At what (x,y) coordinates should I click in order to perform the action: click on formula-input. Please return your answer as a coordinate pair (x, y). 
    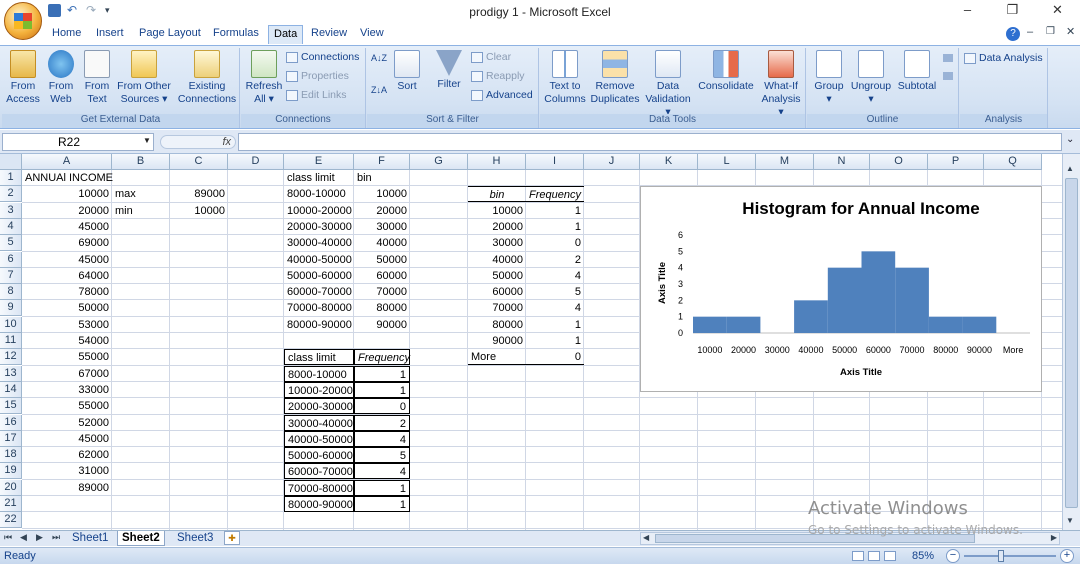
    Looking at the image, I should click on (650, 142).